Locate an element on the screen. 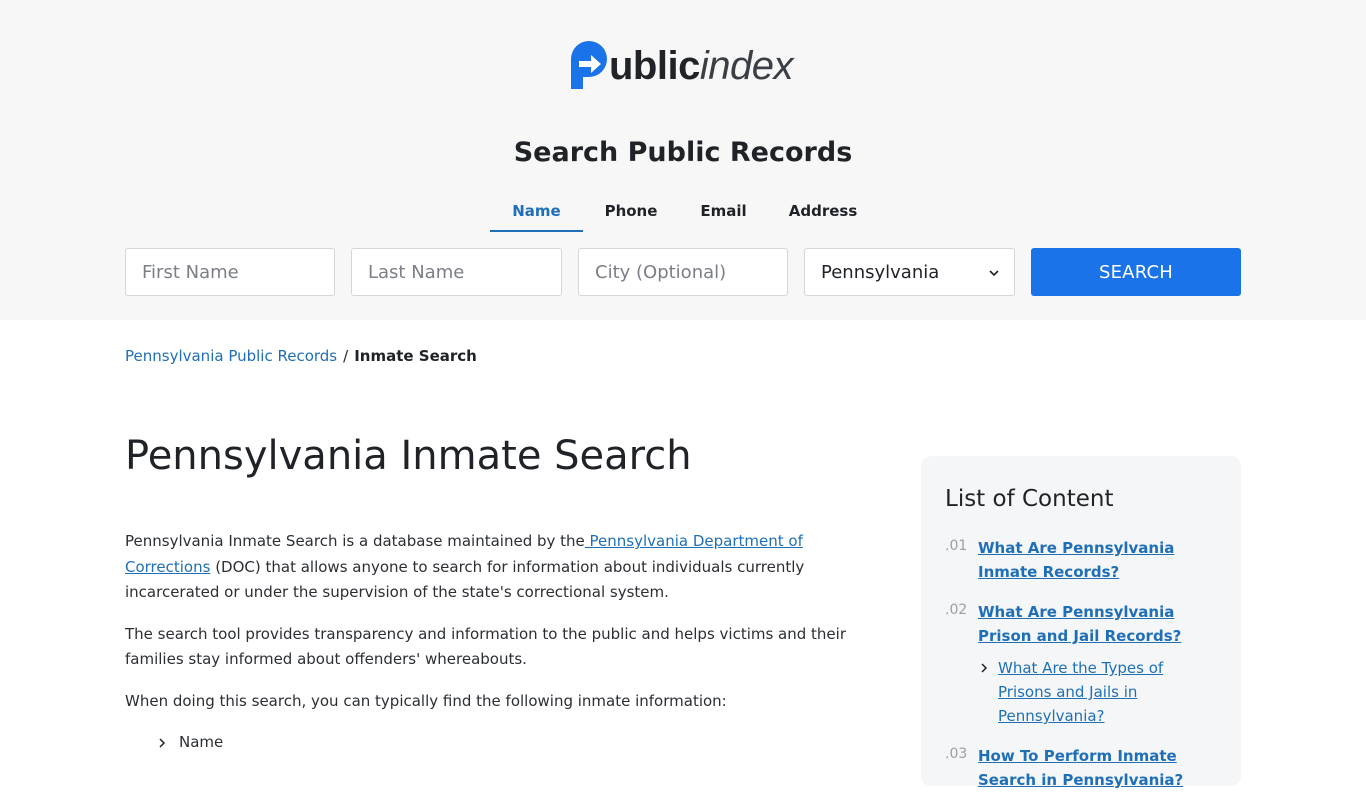  state-select: Pennsylvania is located at coordinates (909, 272).